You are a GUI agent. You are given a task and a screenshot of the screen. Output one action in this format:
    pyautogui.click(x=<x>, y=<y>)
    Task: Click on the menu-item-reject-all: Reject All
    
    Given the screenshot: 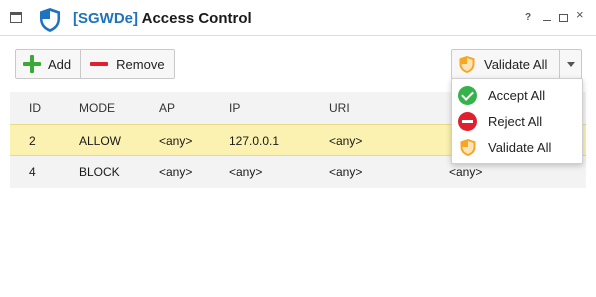 What is the action you would take?
    pyautogui.click(x=517, y=121)
    